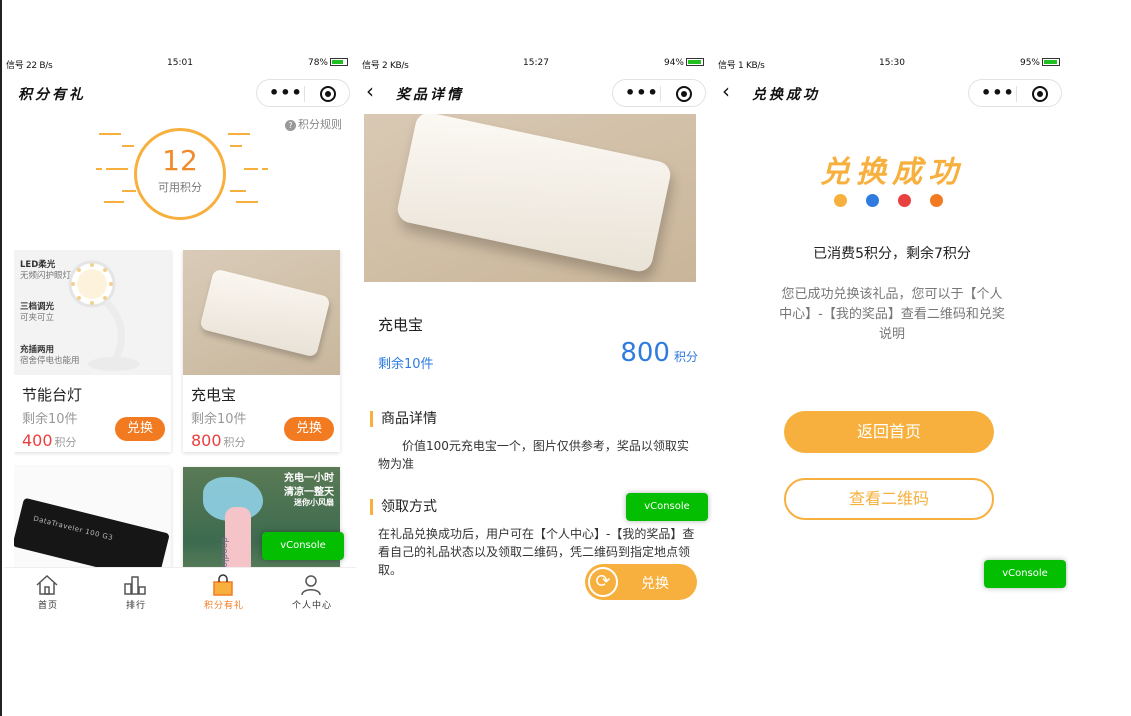 This screenshot has width=1131, height=716. Describe the element at coordinates (180, 160) in the screenshot. I see `points-value: 12` at that location.